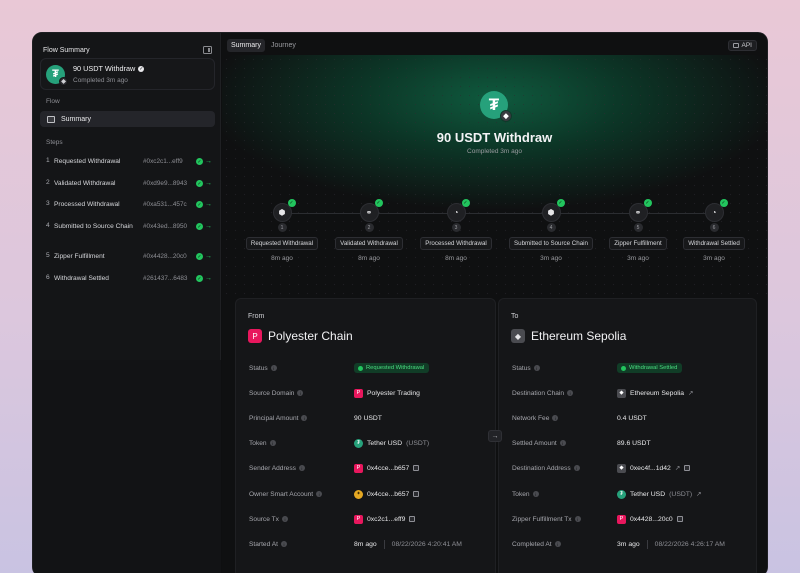 This screenshot has width=800, height=573. Describe the element at coordinates (581, 443) in the screenshot. I see `detail-row: Settled Amount i 89.6 USDT` at that location.